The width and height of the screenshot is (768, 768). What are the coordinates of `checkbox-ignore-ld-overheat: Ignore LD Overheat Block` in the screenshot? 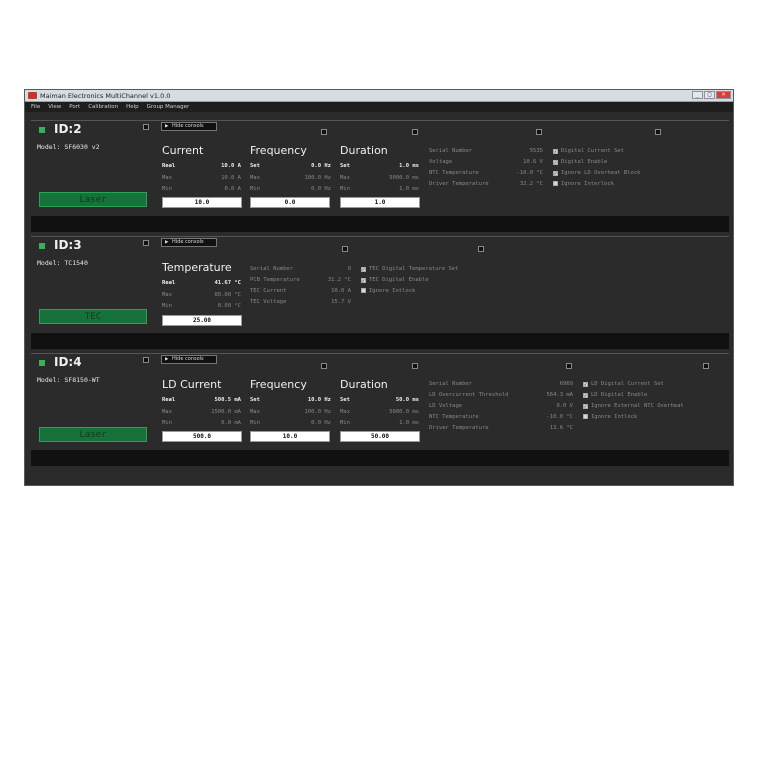 It's located at (596, 173).